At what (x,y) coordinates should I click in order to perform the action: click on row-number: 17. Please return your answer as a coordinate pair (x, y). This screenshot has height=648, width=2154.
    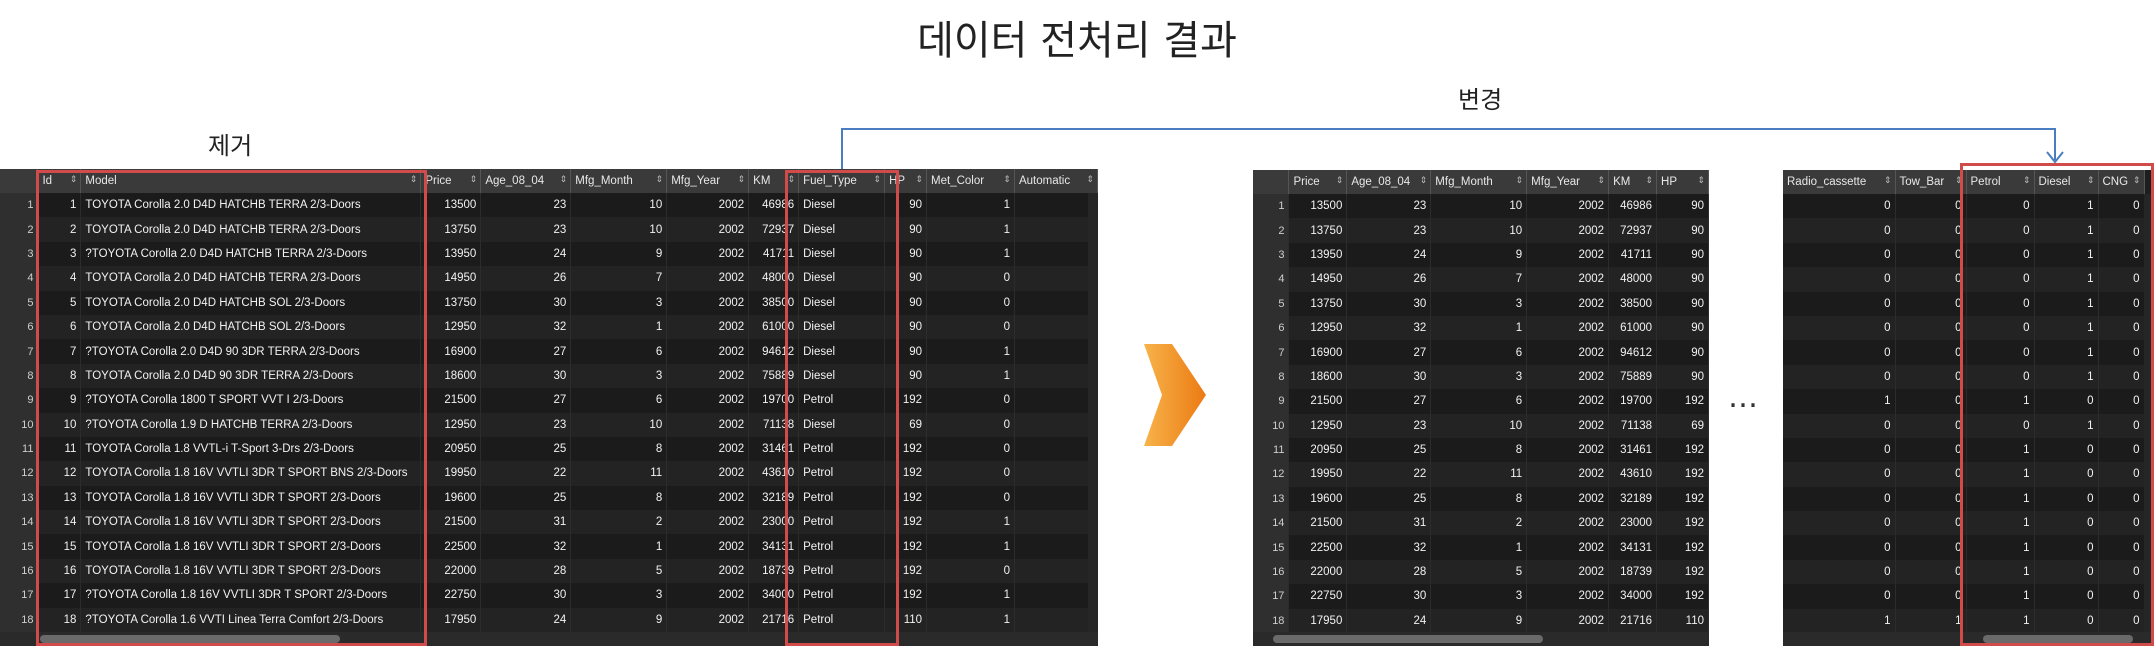
    Looking at the image, I should click on (1271, 596).